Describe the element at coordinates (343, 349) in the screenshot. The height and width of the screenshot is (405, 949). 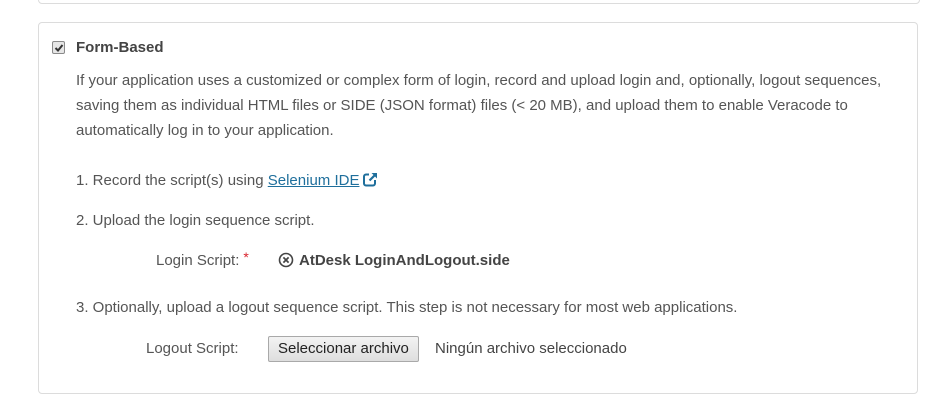
I see `choose-file-button: Seleccionar archivo` at that location.